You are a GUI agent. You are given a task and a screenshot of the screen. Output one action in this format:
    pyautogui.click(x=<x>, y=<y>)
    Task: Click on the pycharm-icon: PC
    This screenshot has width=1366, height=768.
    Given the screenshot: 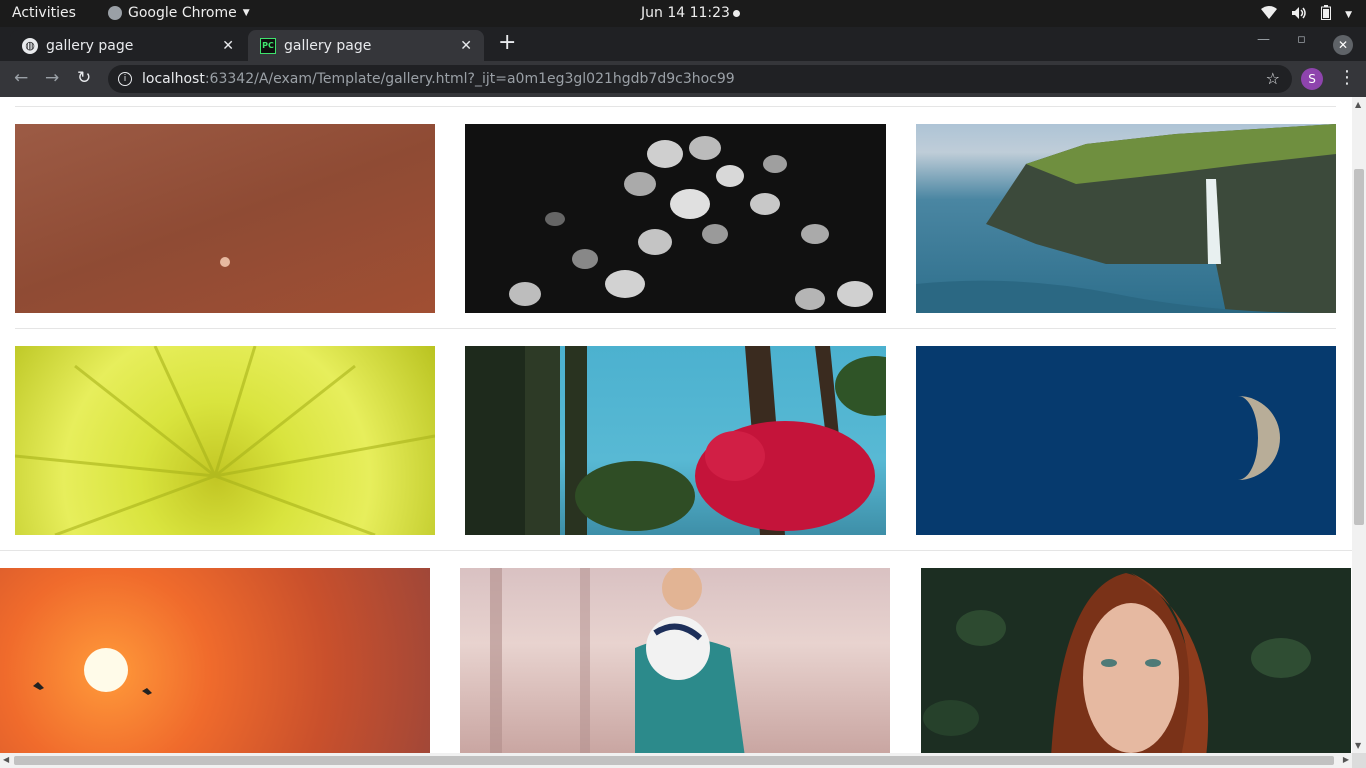 What is the action you would take?
    pyautogui.click(x=268, y=45)
    